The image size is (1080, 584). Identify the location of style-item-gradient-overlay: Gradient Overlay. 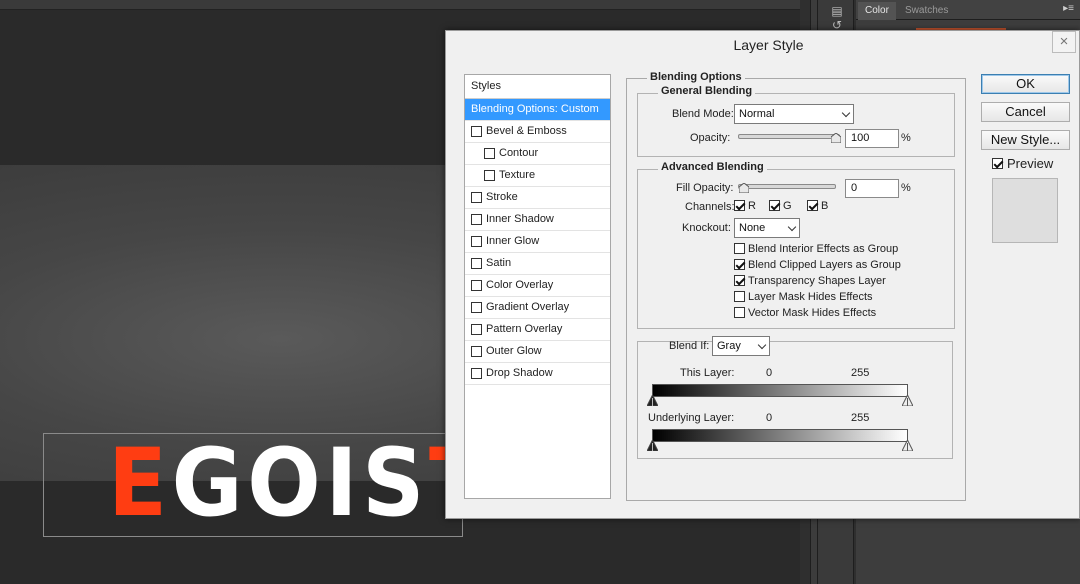
(537, 308).